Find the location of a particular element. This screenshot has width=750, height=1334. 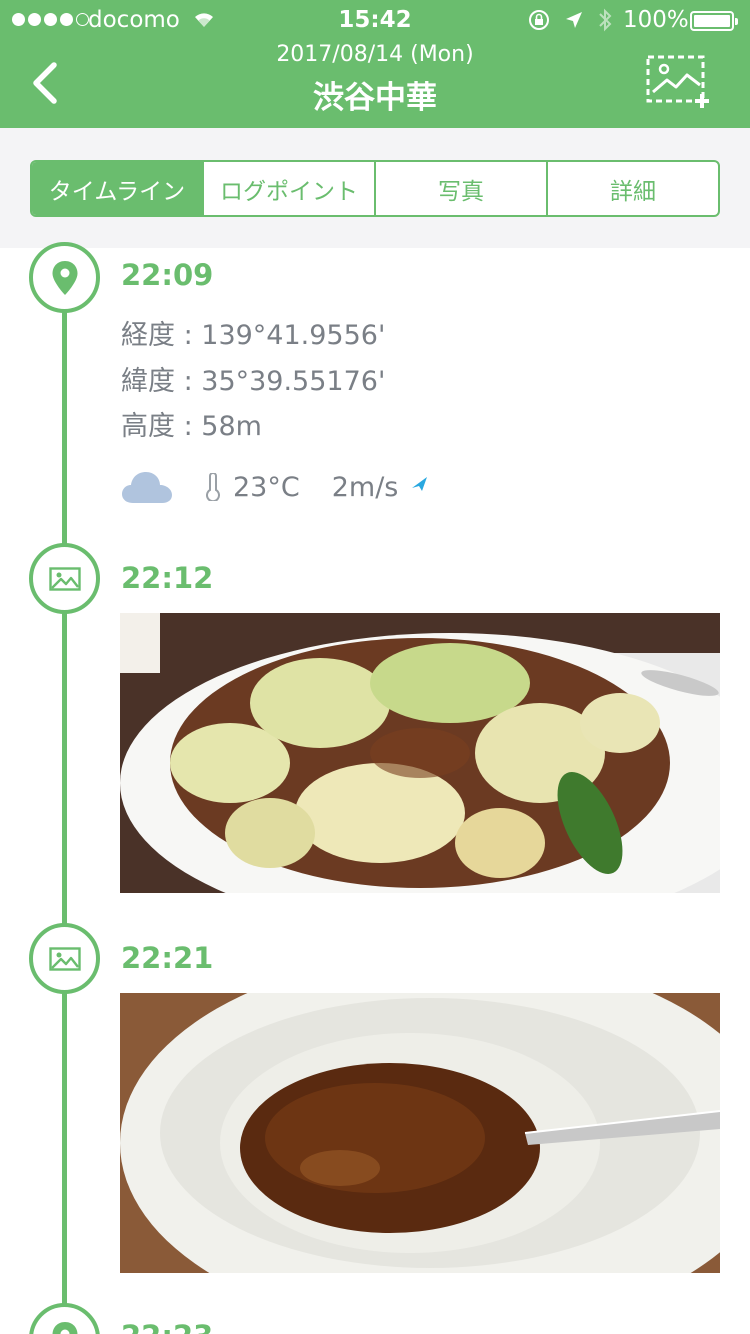

battery-percentage: 100% is located at coordinates (656, 20).